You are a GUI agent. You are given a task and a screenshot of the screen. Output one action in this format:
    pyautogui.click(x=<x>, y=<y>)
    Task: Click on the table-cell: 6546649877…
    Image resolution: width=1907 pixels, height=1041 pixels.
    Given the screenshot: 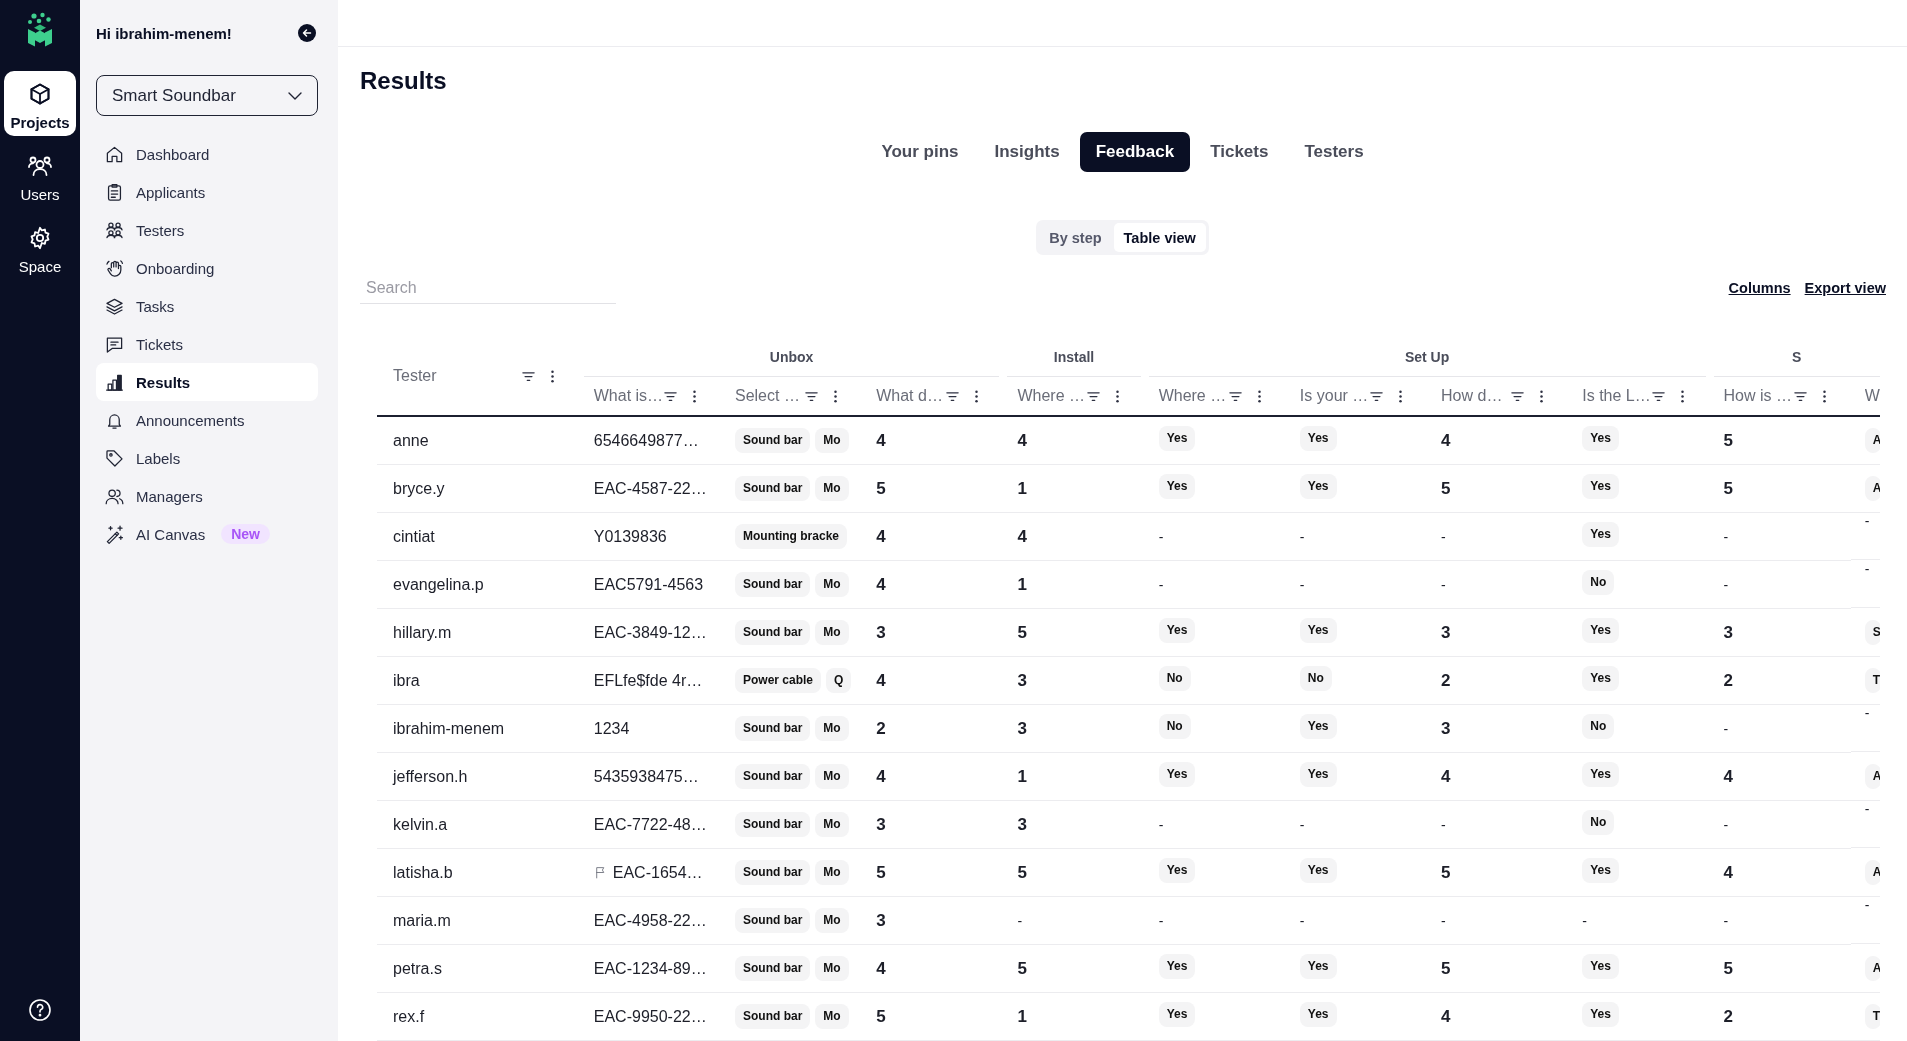 What is the action you would take?
    pyautogui.click(x=650, y=440)
    